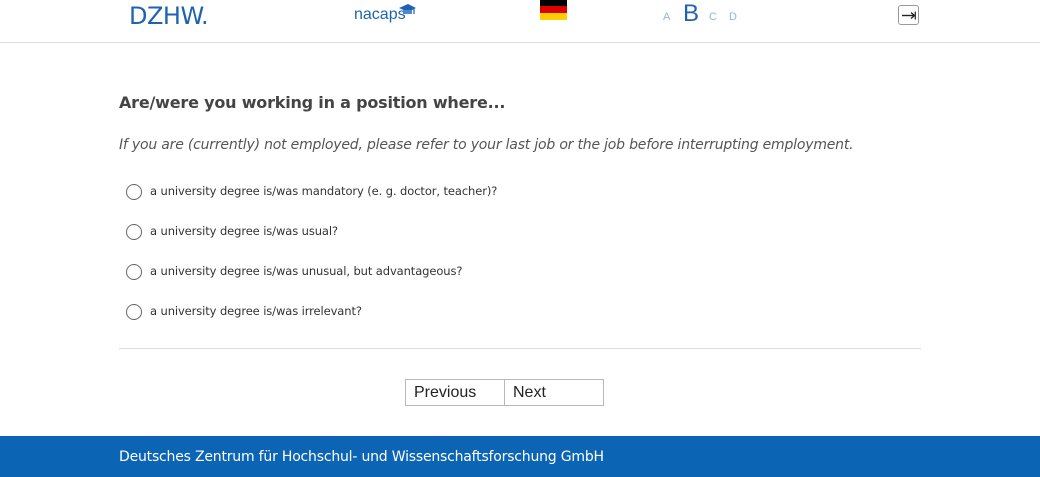 The width and height of the screenshot is (1040, 477). I want to click on font-size-c: C, so click(713, 17).